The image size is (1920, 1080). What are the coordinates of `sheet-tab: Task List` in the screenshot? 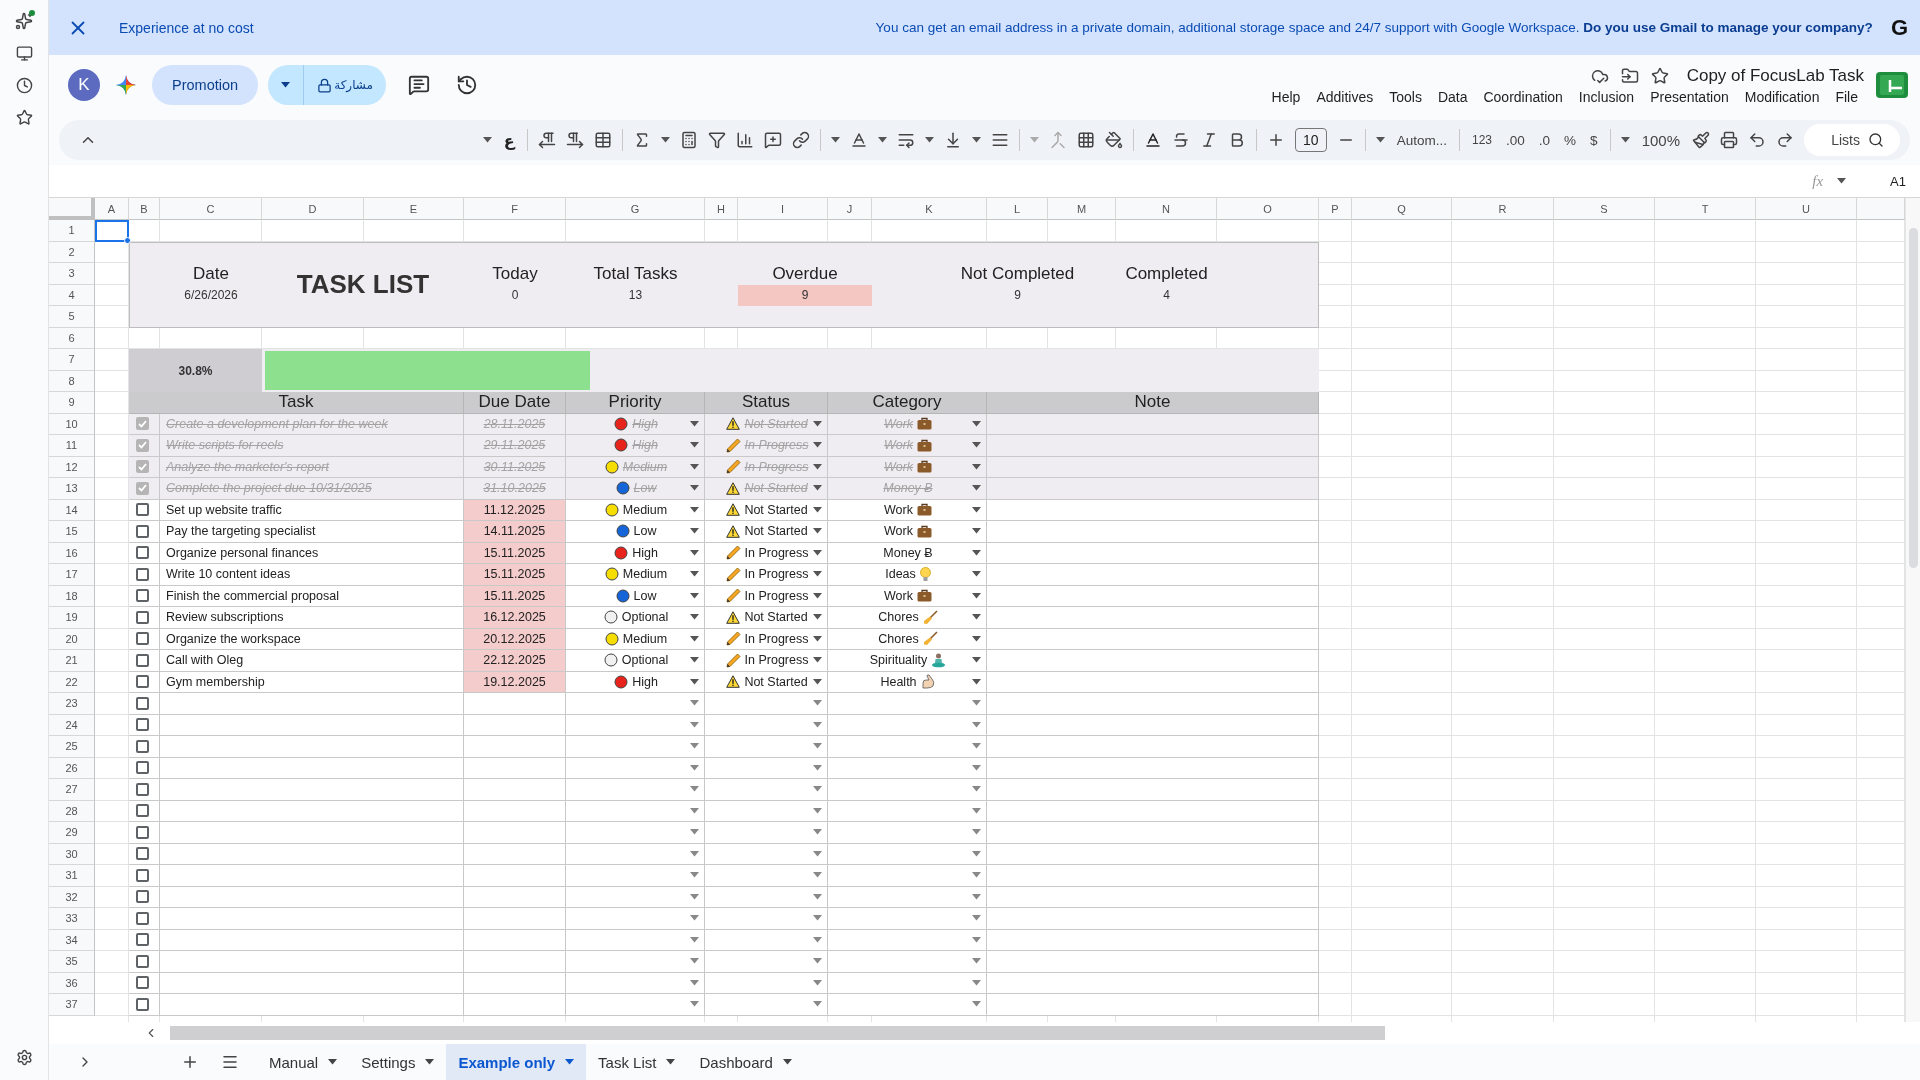 It's located at (637, 1062).